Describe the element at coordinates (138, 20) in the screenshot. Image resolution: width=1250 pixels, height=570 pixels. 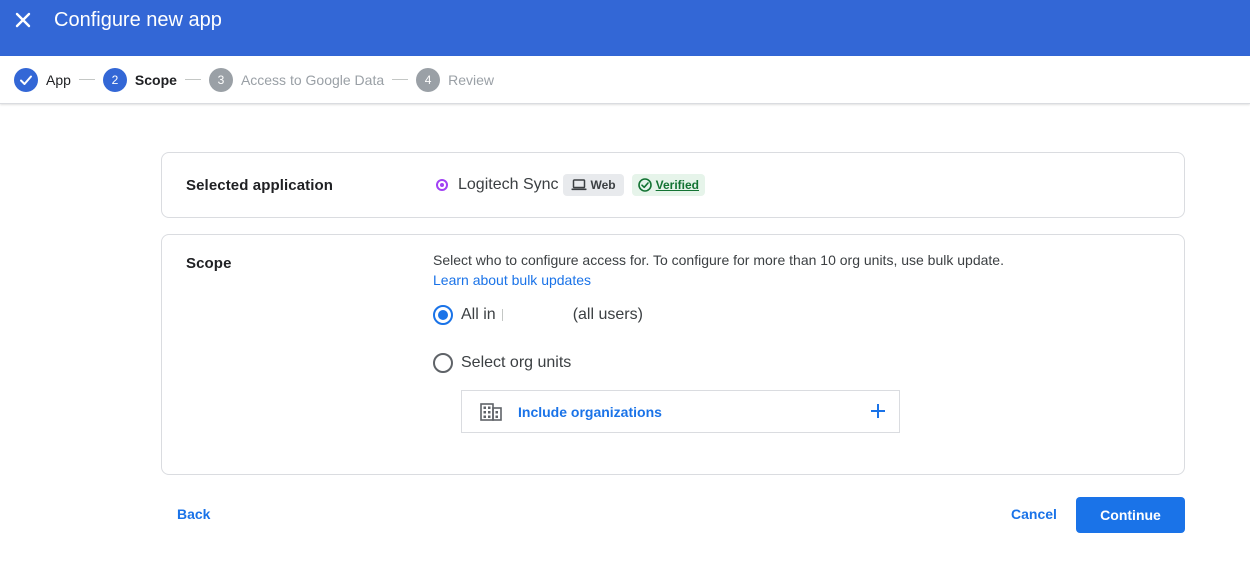
I see `page-title: Configure new app` at that location.